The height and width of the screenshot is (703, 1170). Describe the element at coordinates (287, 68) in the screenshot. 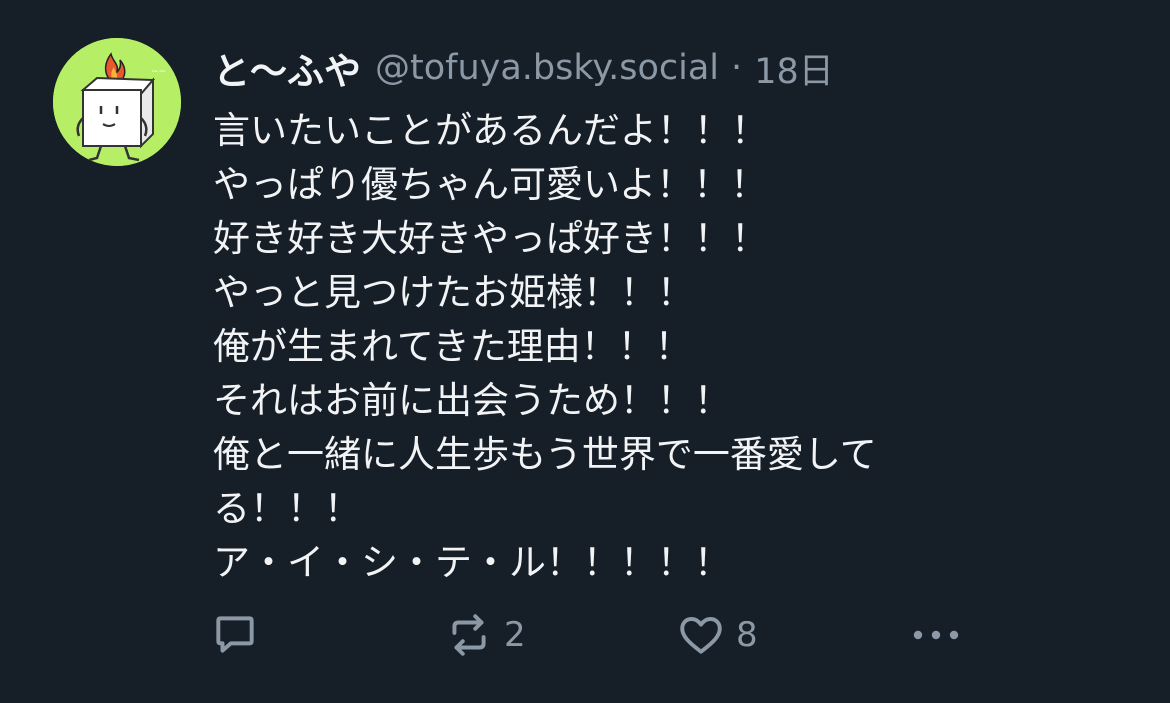

I see `display-name: と〜ふや` at that location.